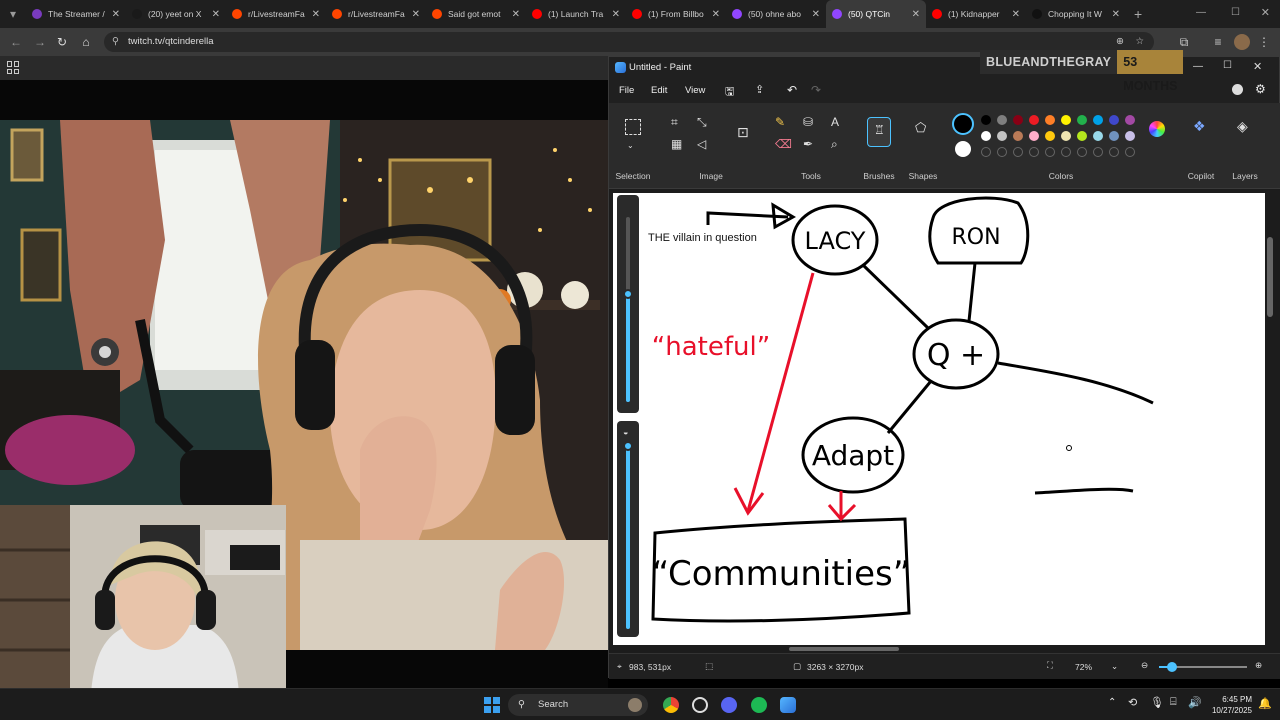  What do you see at coordinates (176, 14) in the screenshot?
I see `browser-tab: (20) yeet on X ✕` at bounding box center [176, 14].